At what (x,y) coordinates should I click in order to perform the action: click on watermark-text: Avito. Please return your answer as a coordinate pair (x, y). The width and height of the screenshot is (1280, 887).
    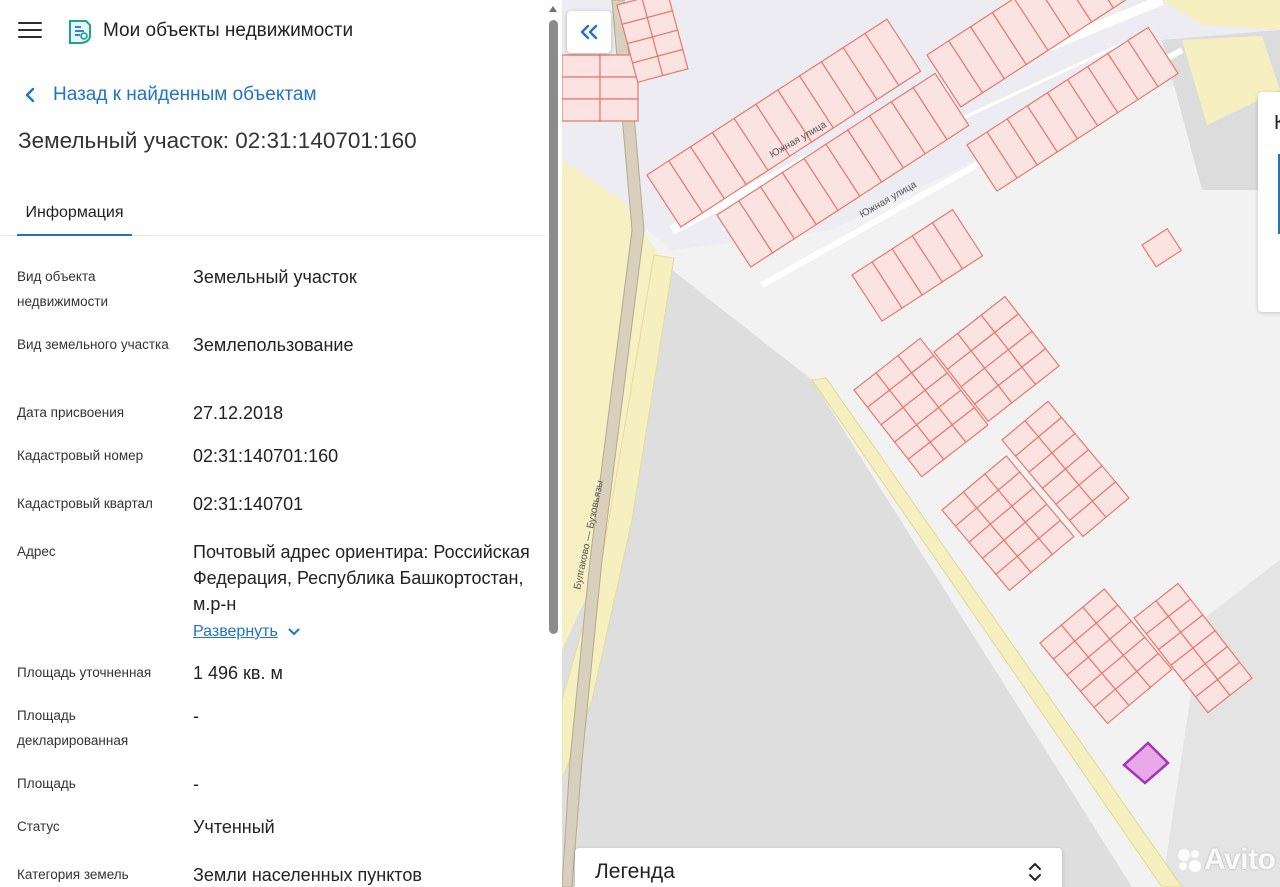
    Looking at the image, I should click on (1240, 859).